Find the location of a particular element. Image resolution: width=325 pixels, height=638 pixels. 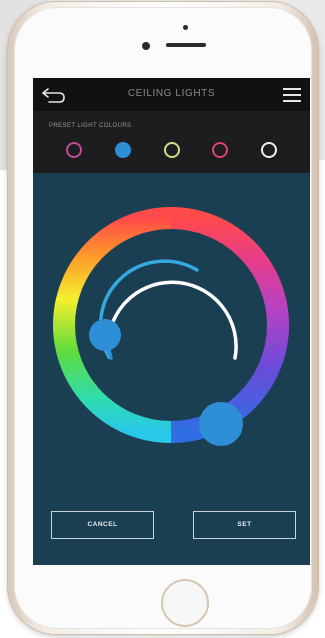

home-button is located at coordinates (185, 603).